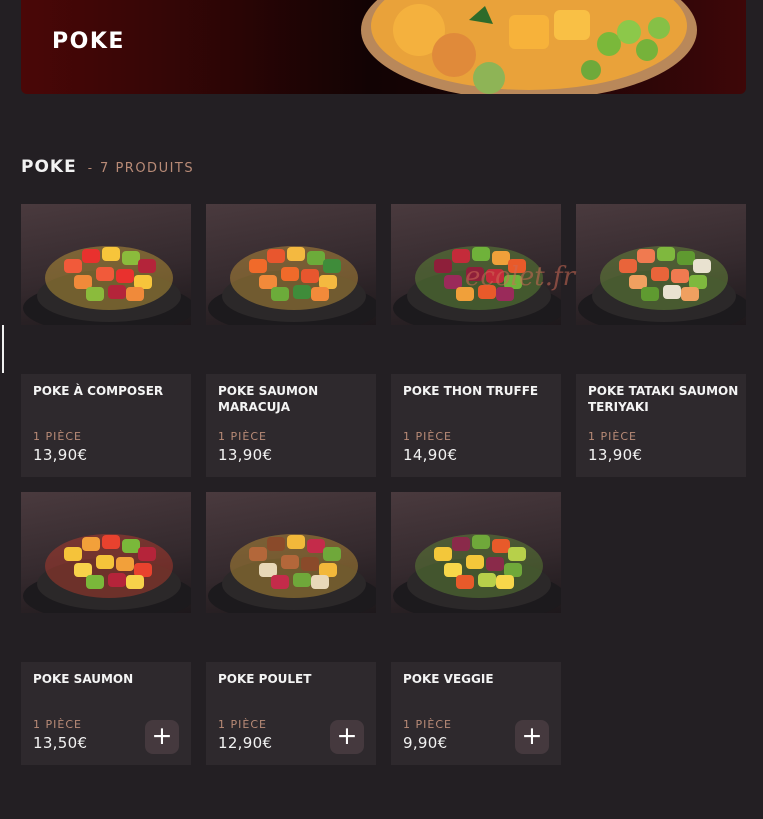 Image resolution: width=763 pixels, height=819 pixels. What do you see at coordinates (106, 713) in the screenshot?
I see `product-info: POKE SAUMON 1 PIÈCE 13,50€ +` at bounding box center [106, 713].